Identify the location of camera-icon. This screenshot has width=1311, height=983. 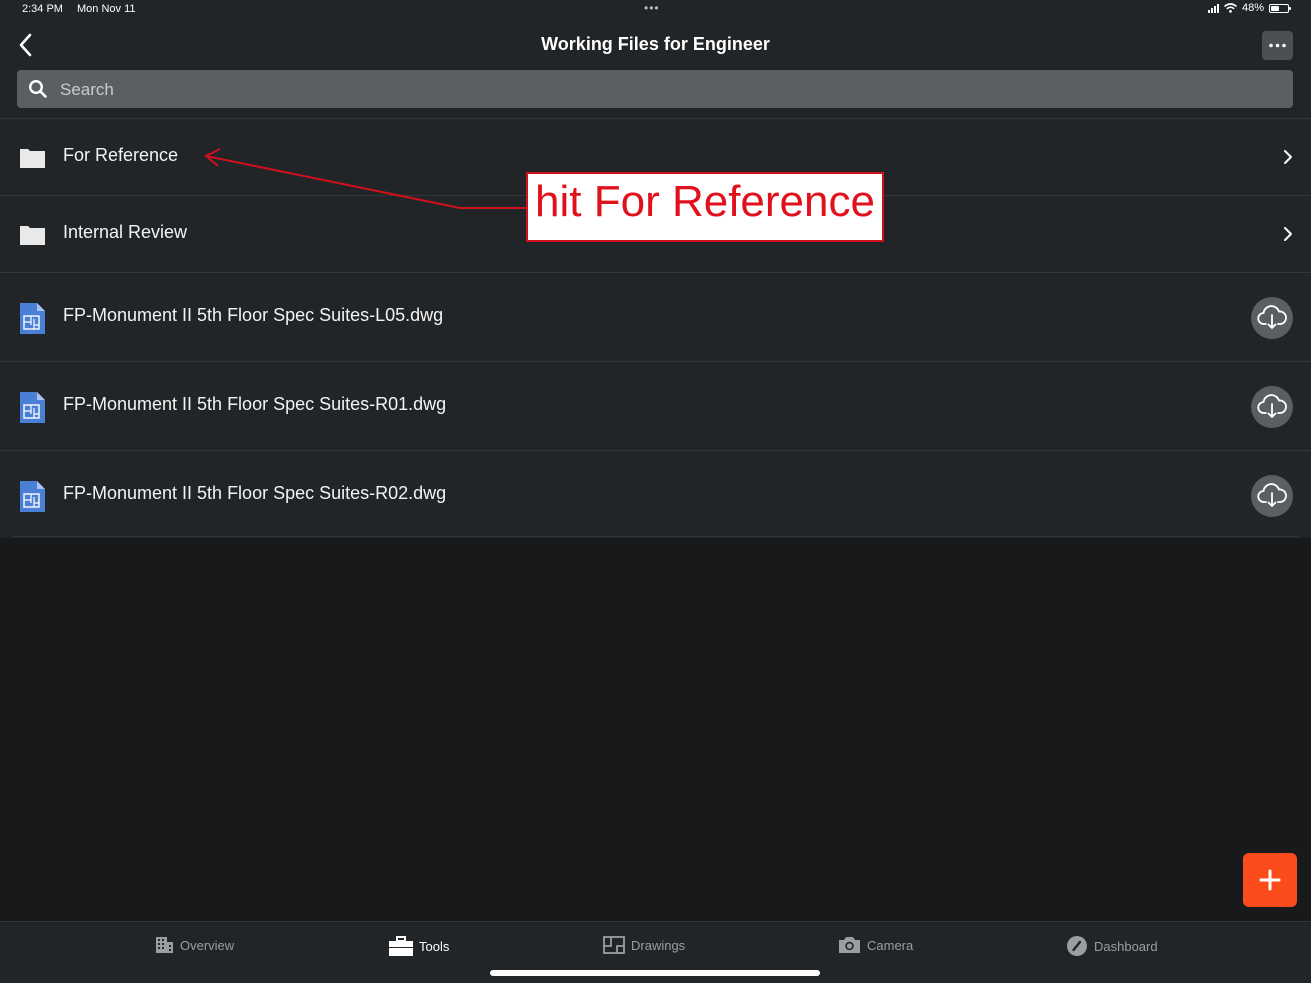
(849, 945).